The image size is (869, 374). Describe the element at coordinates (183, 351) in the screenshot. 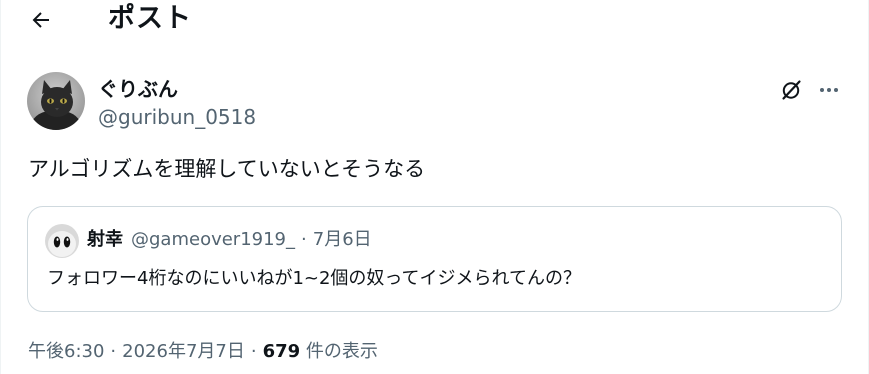

I see `post-date: 2026年7月7日` at that location.